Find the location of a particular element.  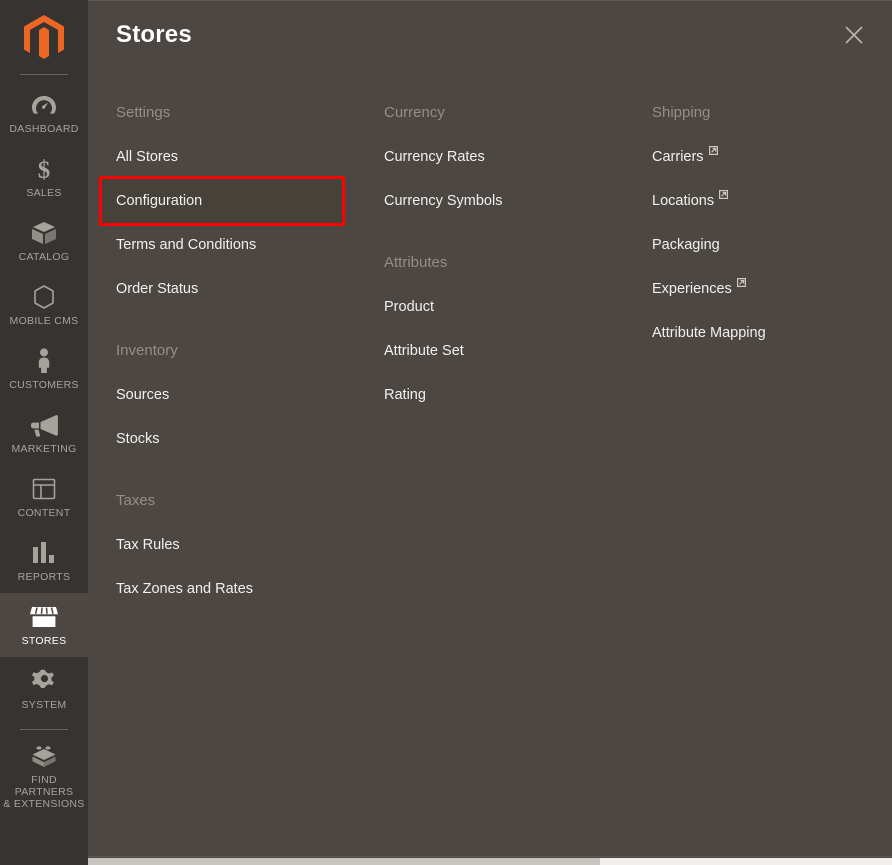

menu-group-taxes: Taxes Tax Rules Tax Zones and Rates is located at coordinates (250, 536).